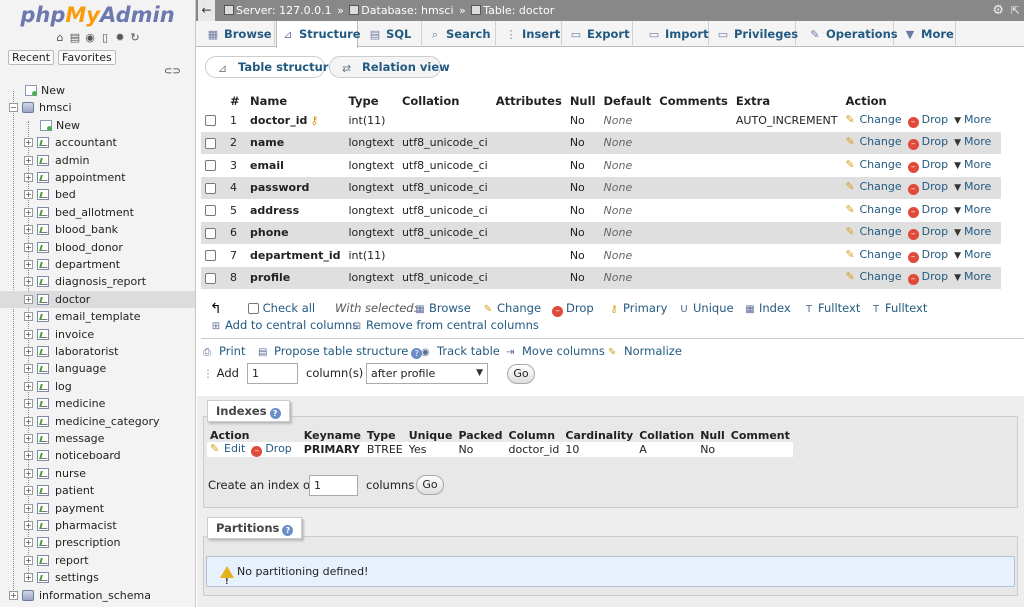 The height and width of the screenshot is (607, 1024). Describe the element at coordinates (97, 577) in the screenshot. I see `nav-table-settings: + settings` at that location.